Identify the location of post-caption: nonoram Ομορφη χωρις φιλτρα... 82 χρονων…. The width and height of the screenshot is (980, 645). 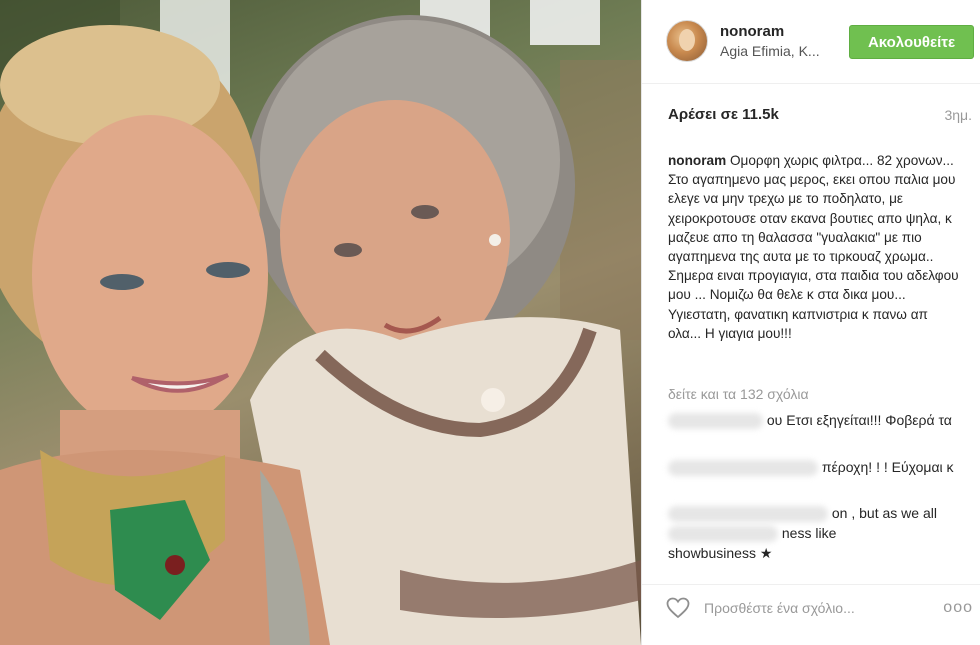
(816, 247).